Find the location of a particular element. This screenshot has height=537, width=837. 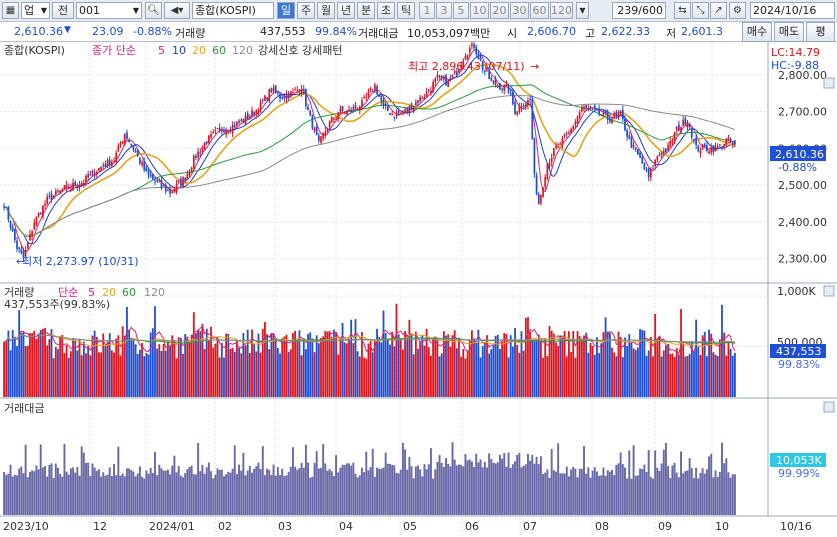

minute-10: 10 is located at coordinates (479, 10).